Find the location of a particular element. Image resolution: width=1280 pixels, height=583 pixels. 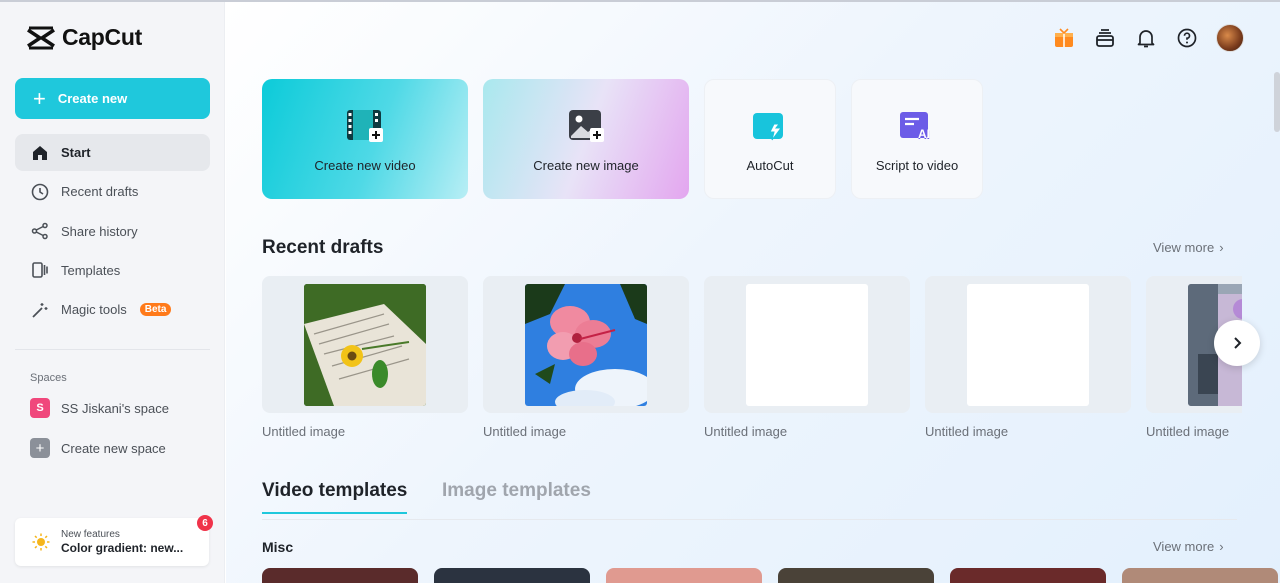

space-label: SS Jiskani's space is located at coordinates (115, 408).